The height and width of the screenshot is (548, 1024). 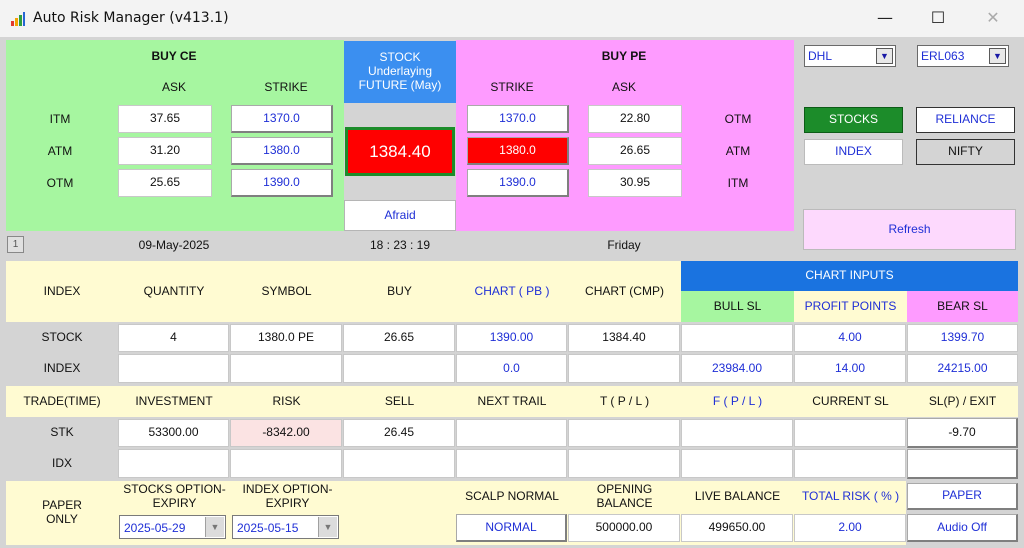 I want to click on buy-pe-ask-label: ASK, so click(x=623, y=87).